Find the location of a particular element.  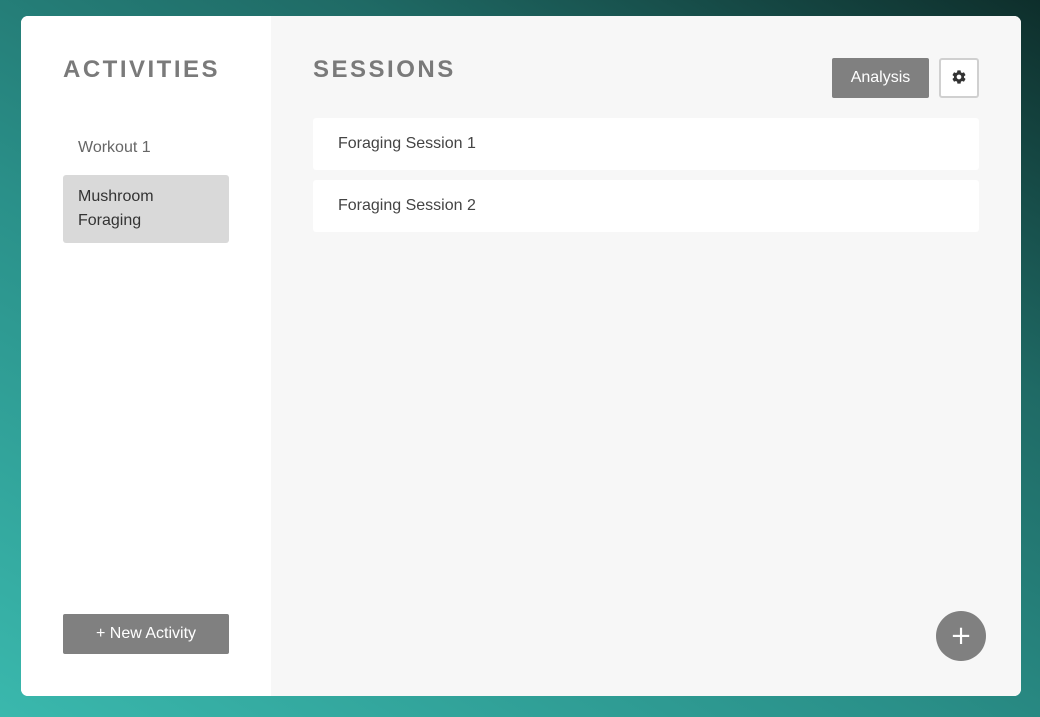

gear-icon is located at coordinates (959, 78).